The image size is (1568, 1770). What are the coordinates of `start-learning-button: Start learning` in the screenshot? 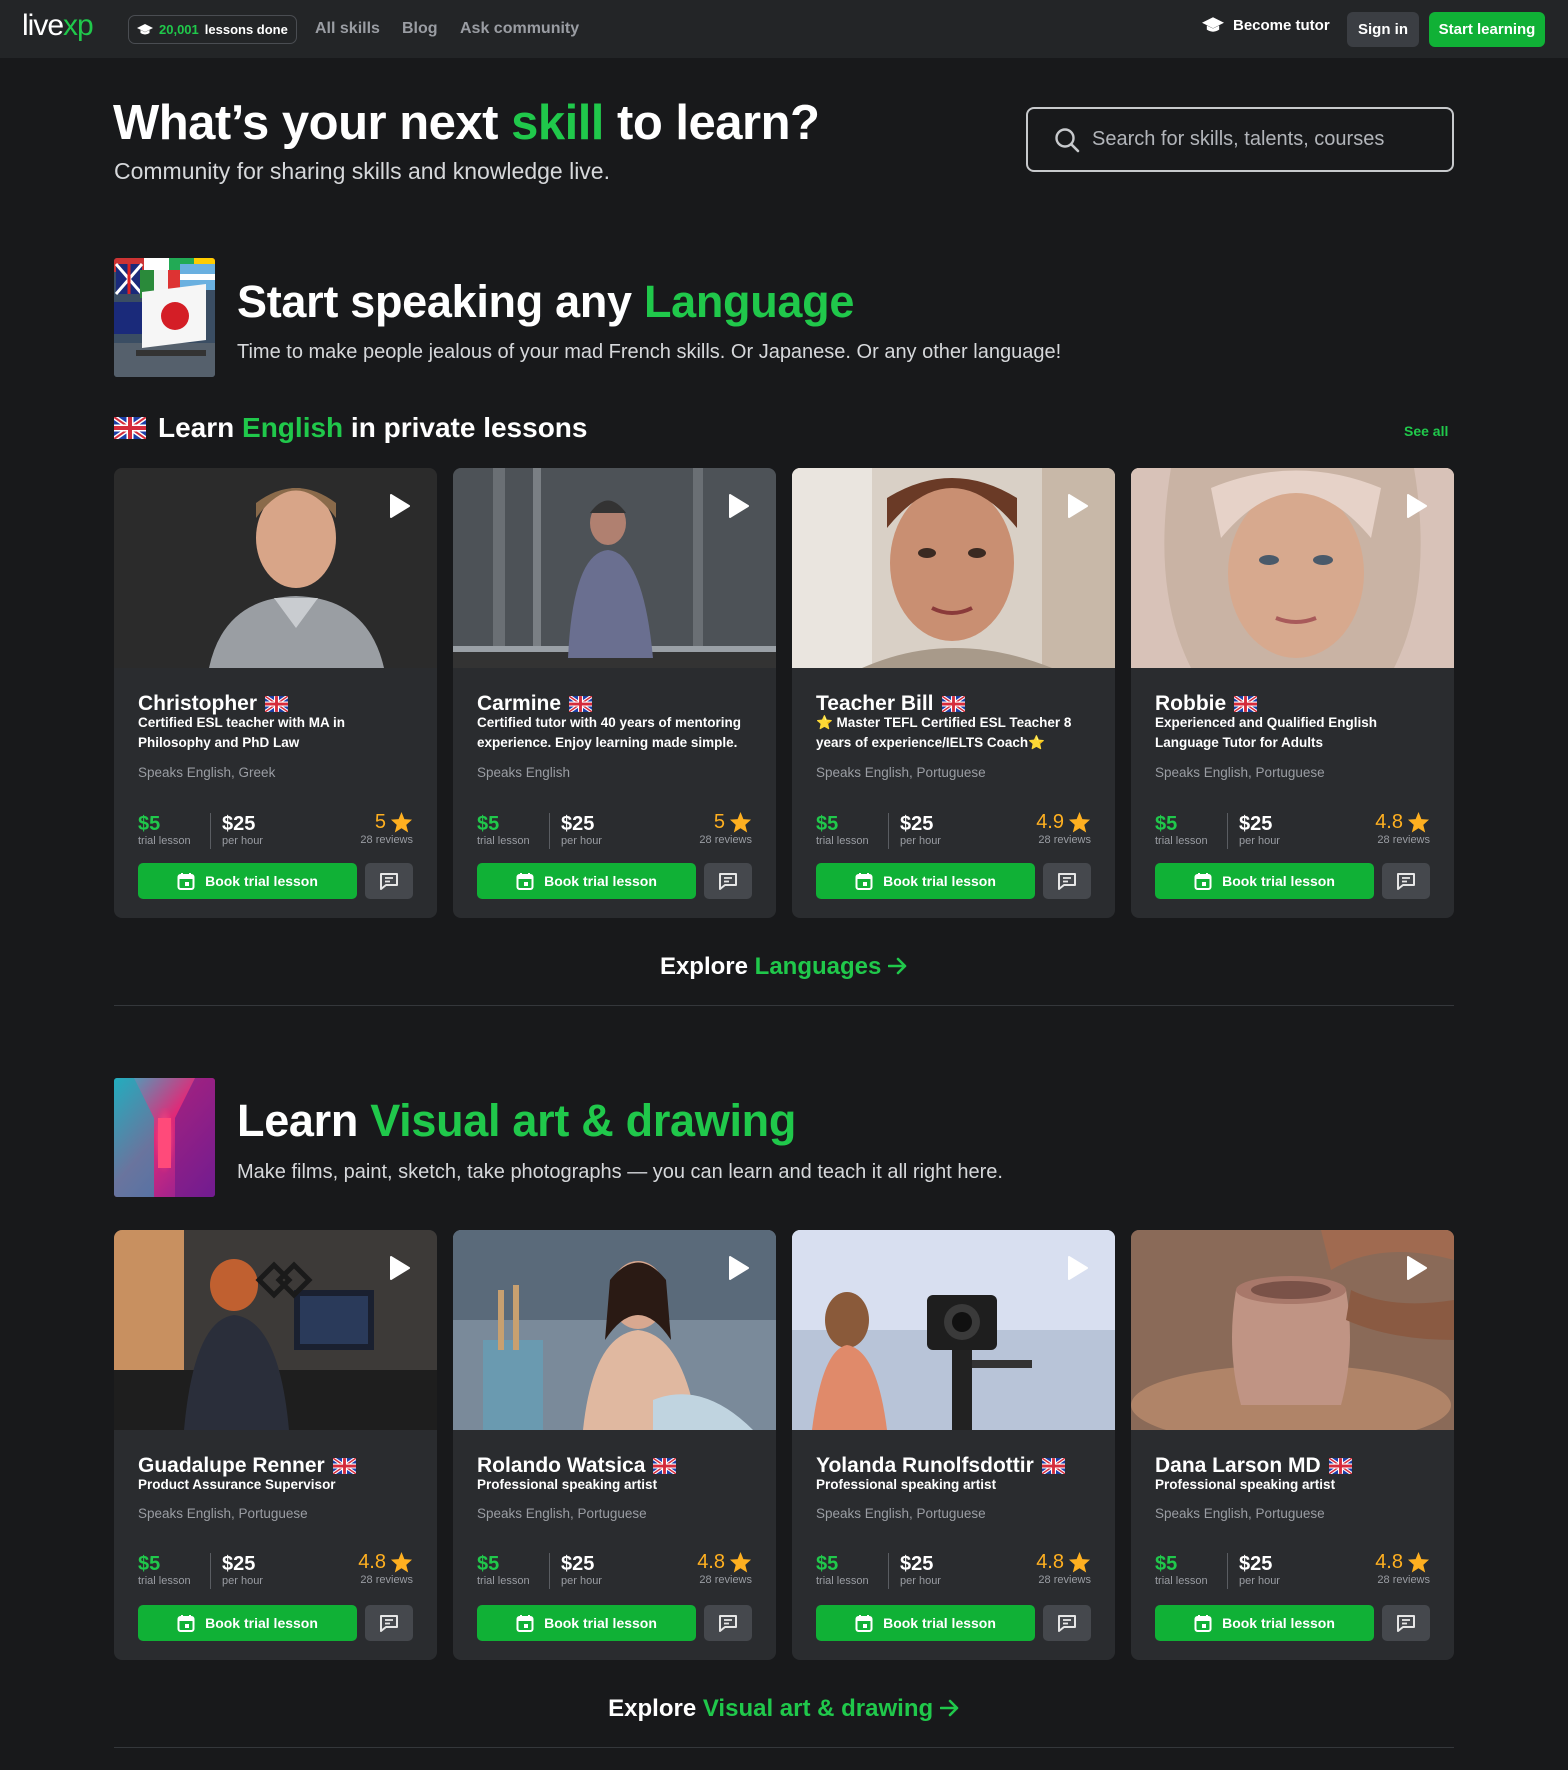 It's located at (1487, 29).